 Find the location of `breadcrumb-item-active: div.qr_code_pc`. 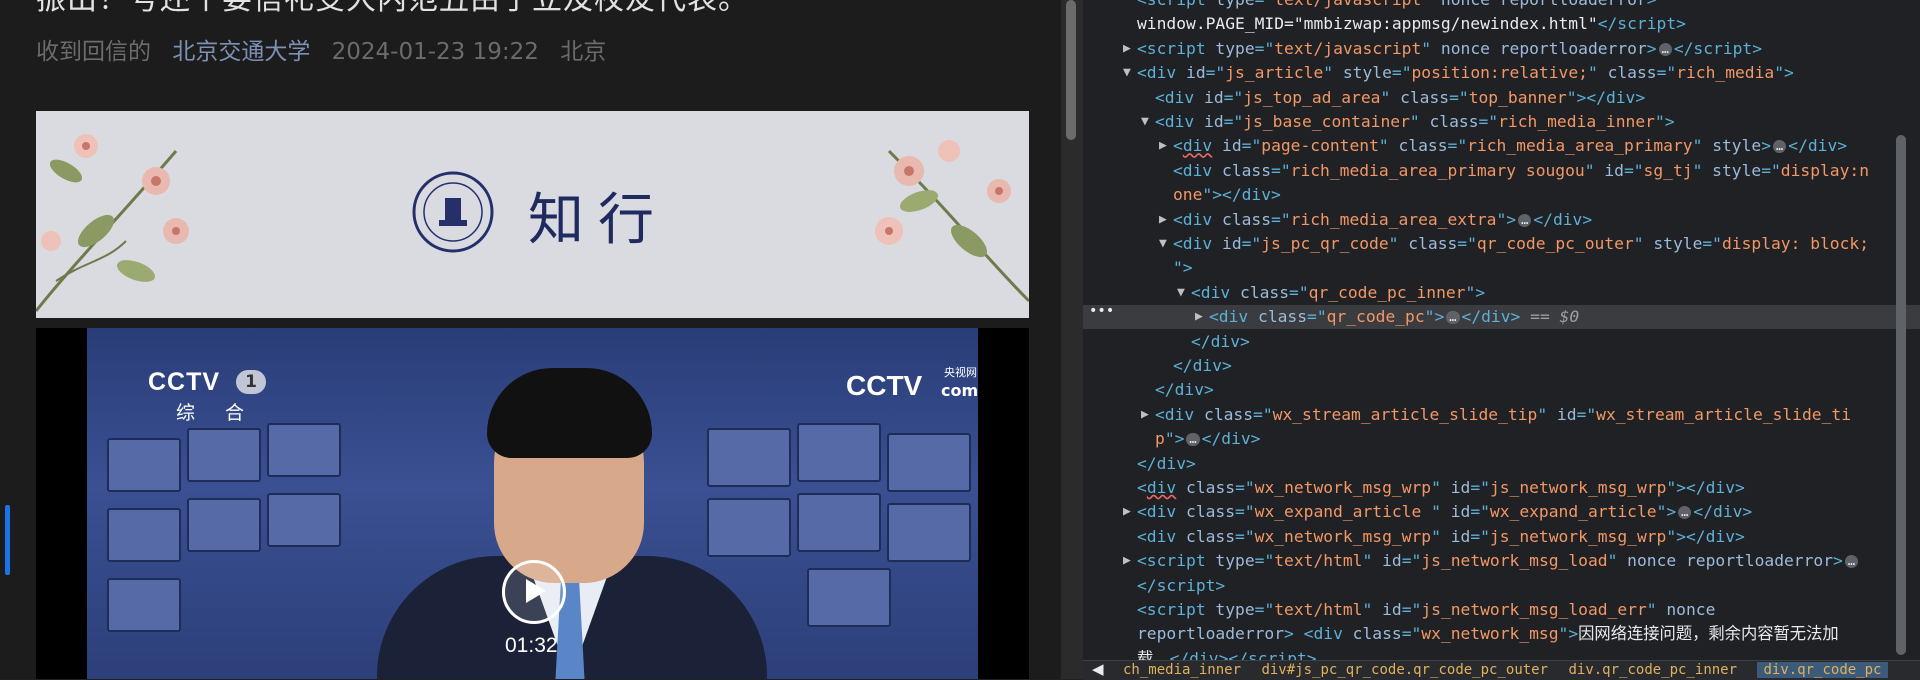

breadcrumb-item-active: div.qr_code_pc is located at coordinates (1822, 670).